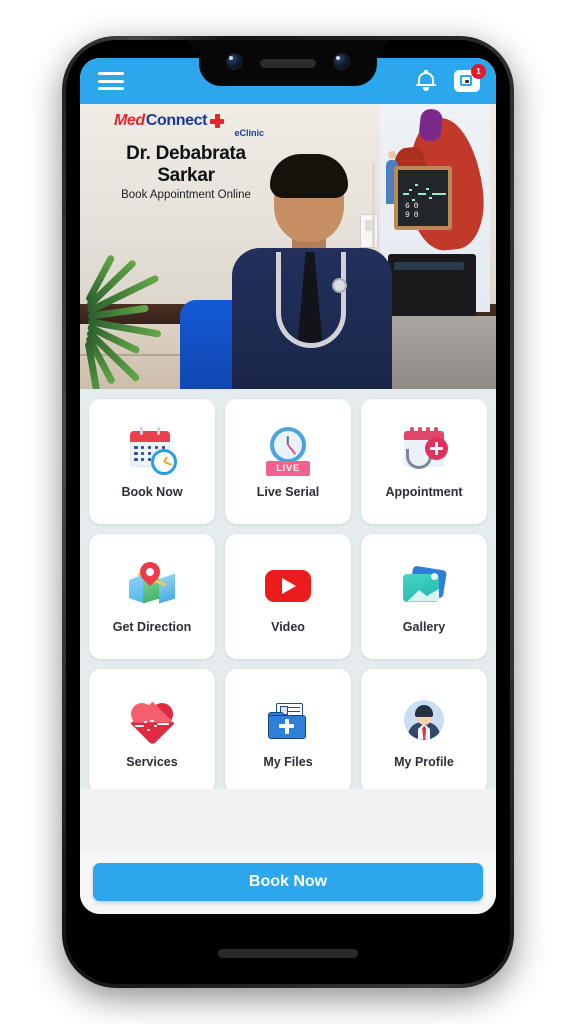 This screenshot has width=576, height=1024. What do you see at coordinates (438, 352) in the screenshot?
I see `clinic-desk` at bounding box center [438, 352].